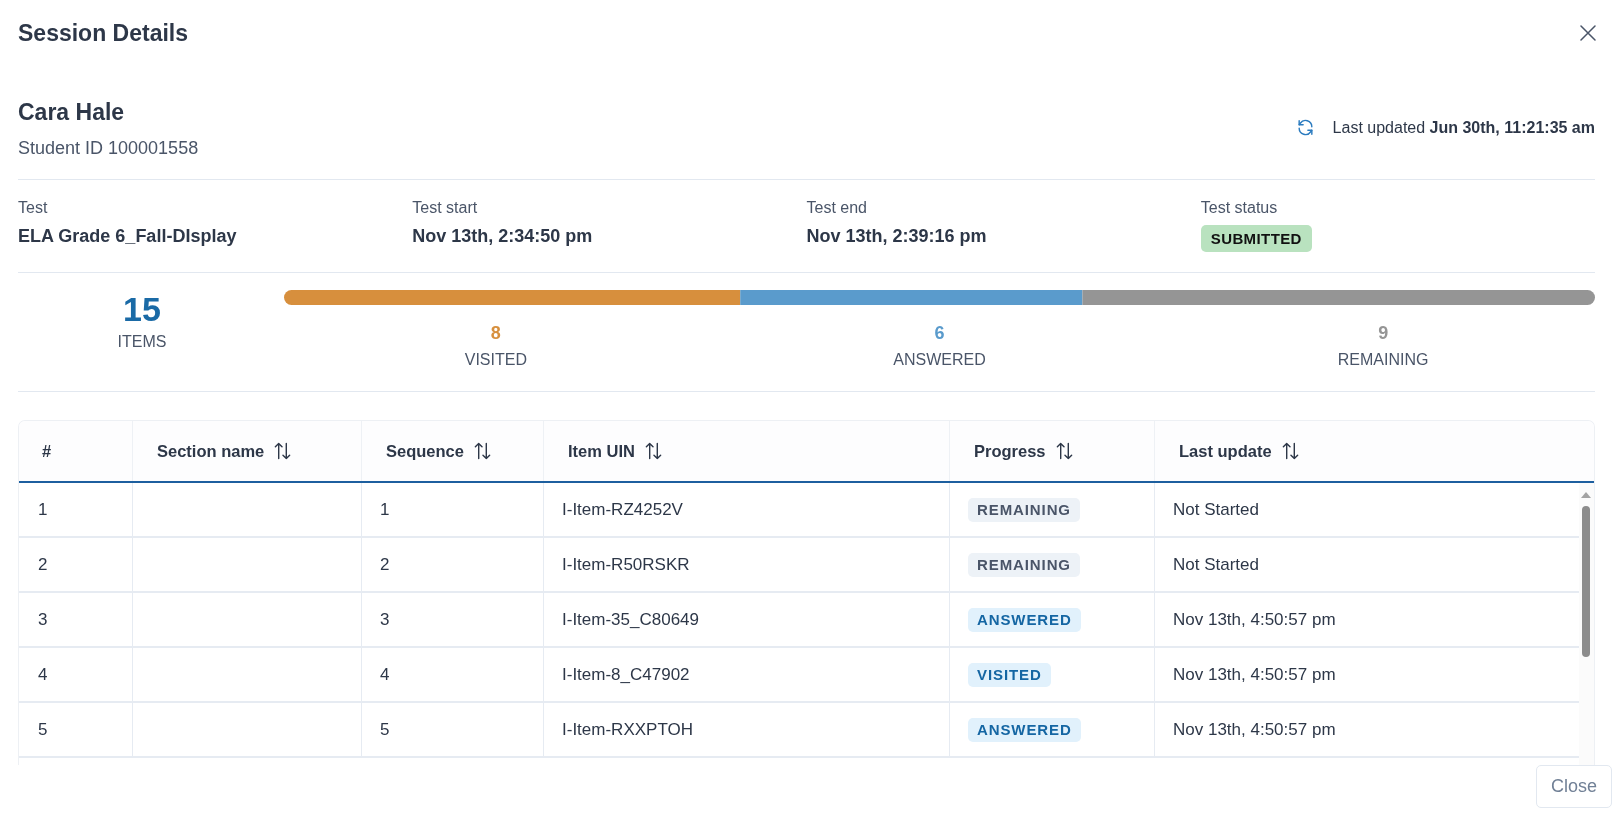  What do you see at coordinates (626, 674) in the screenshot?
I see `table-cell: I-Item-8_C47902` at bounding box center [626, 674].